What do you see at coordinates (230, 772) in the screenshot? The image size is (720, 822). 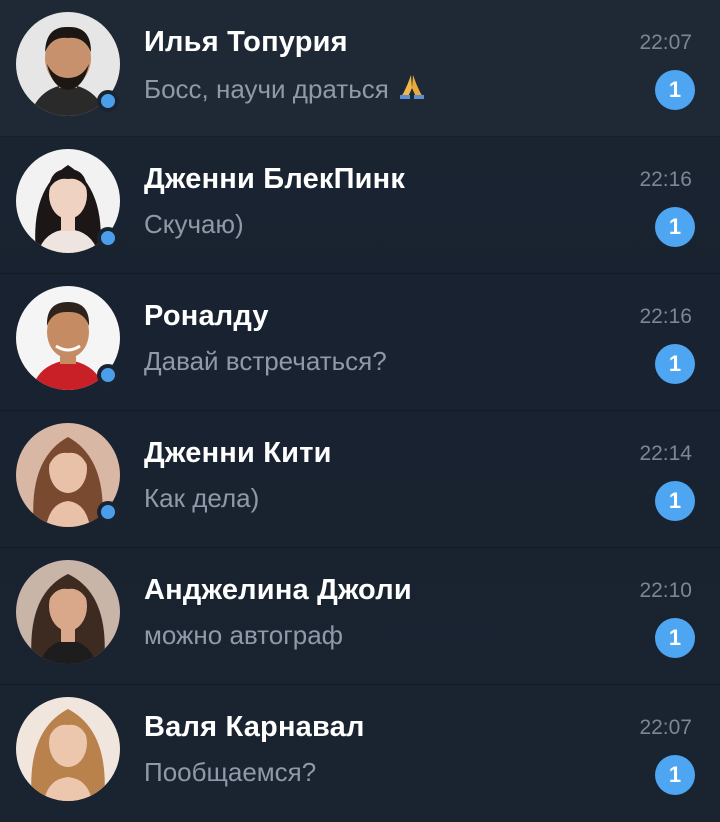 I see `chat-preview: Пообщаемся?` at bounding box center [230, 772].